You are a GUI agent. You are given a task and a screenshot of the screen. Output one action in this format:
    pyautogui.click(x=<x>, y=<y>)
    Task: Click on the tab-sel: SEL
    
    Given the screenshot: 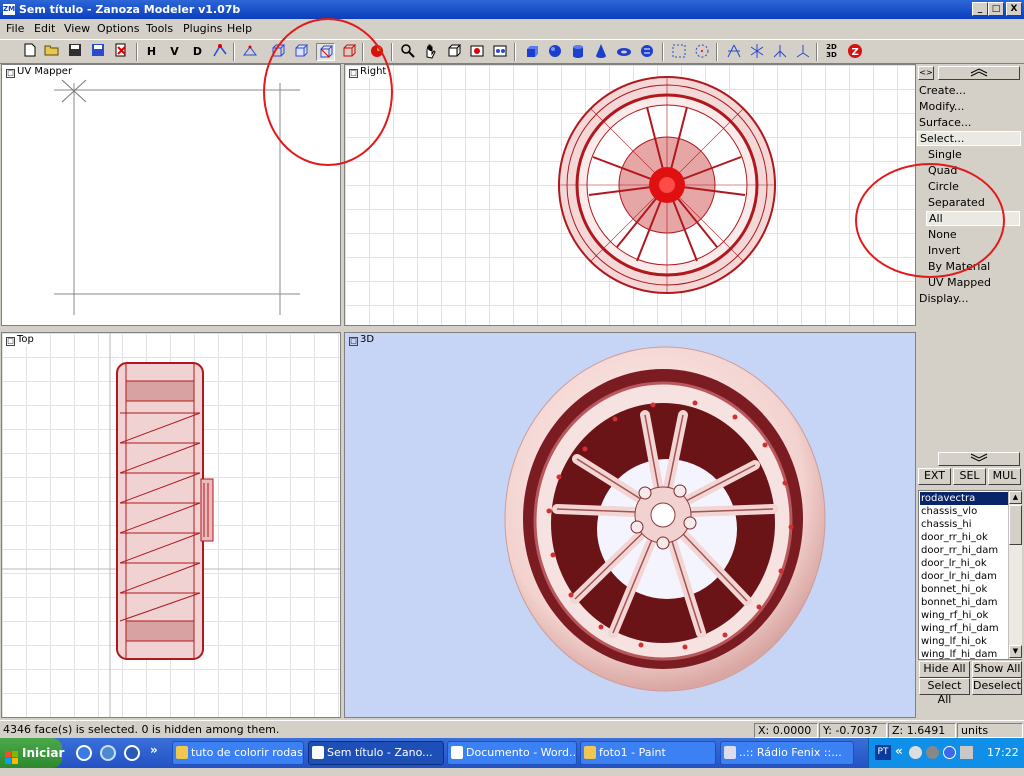 What is the action you would take?
    pyautogui.click(x=969, y=476)
    